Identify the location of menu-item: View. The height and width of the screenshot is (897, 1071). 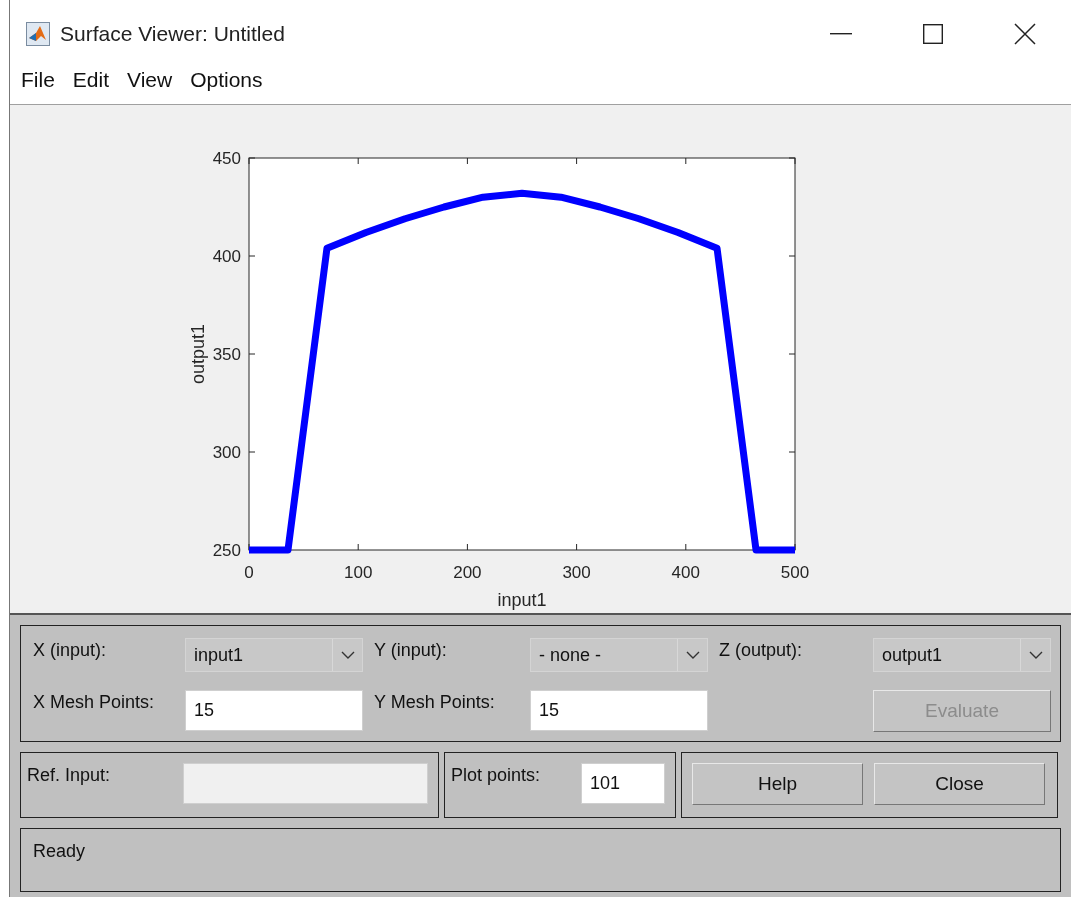
(150, 80).